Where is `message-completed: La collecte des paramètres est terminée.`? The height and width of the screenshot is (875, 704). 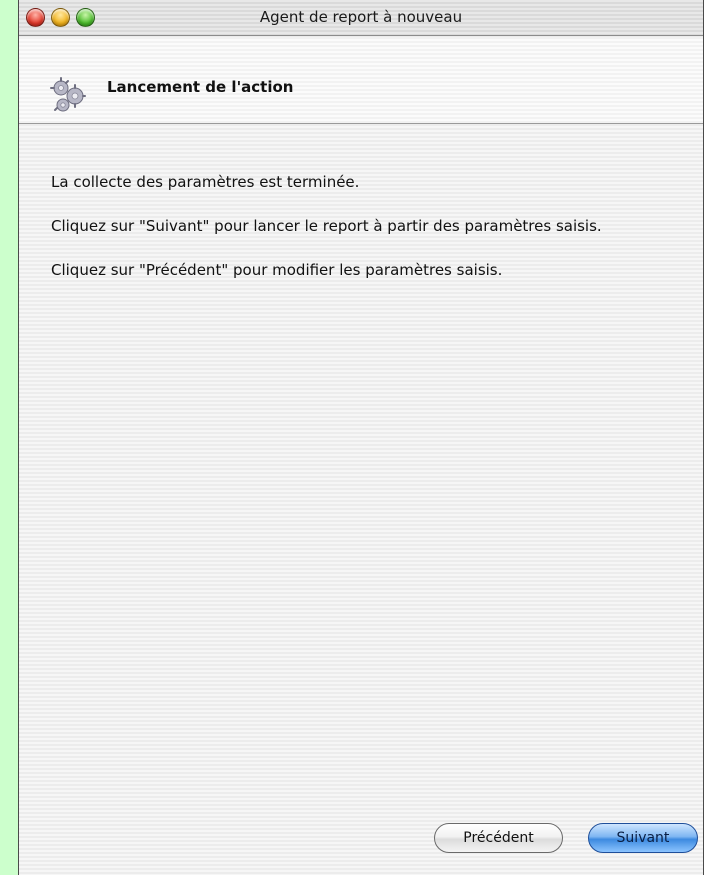
message-completed: La collecte des paramètres est terminée. is located at coordinates (205, 182).